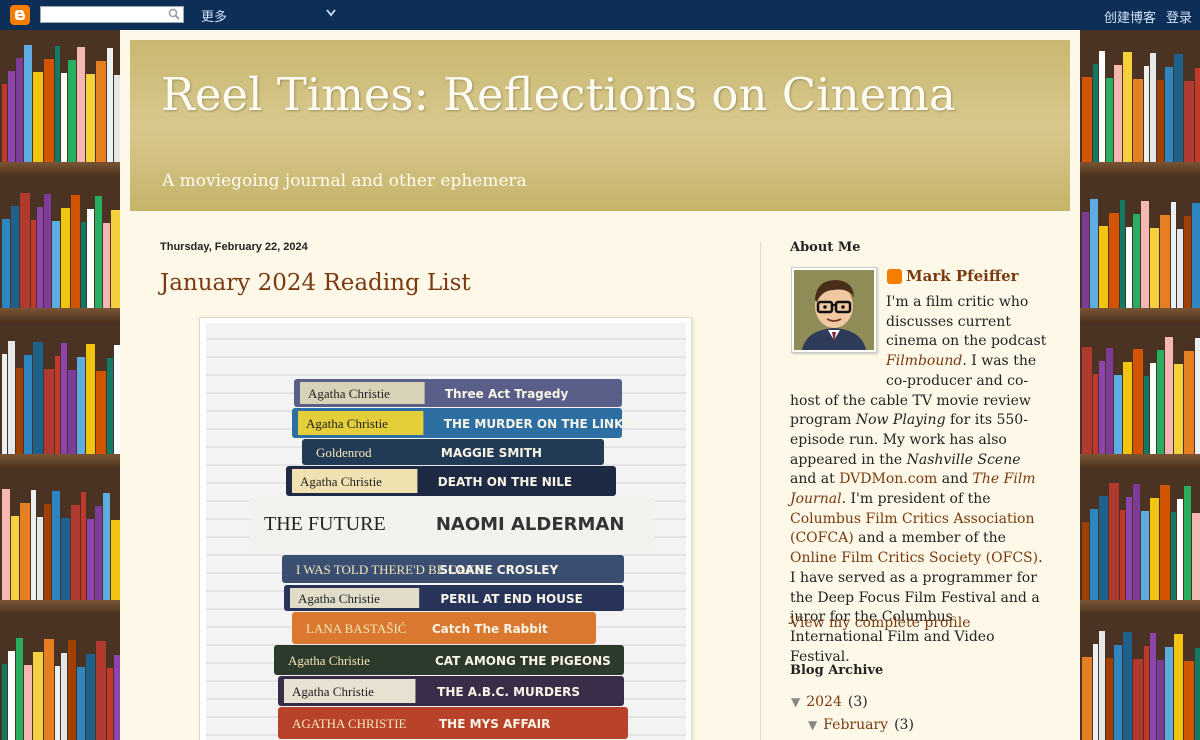 This screenshot has width=1200, height=740. What do you see at coordinates (214, 15) in the screenshot?
I see `more-menu-label: 更多` at bounding box center [214, 15].